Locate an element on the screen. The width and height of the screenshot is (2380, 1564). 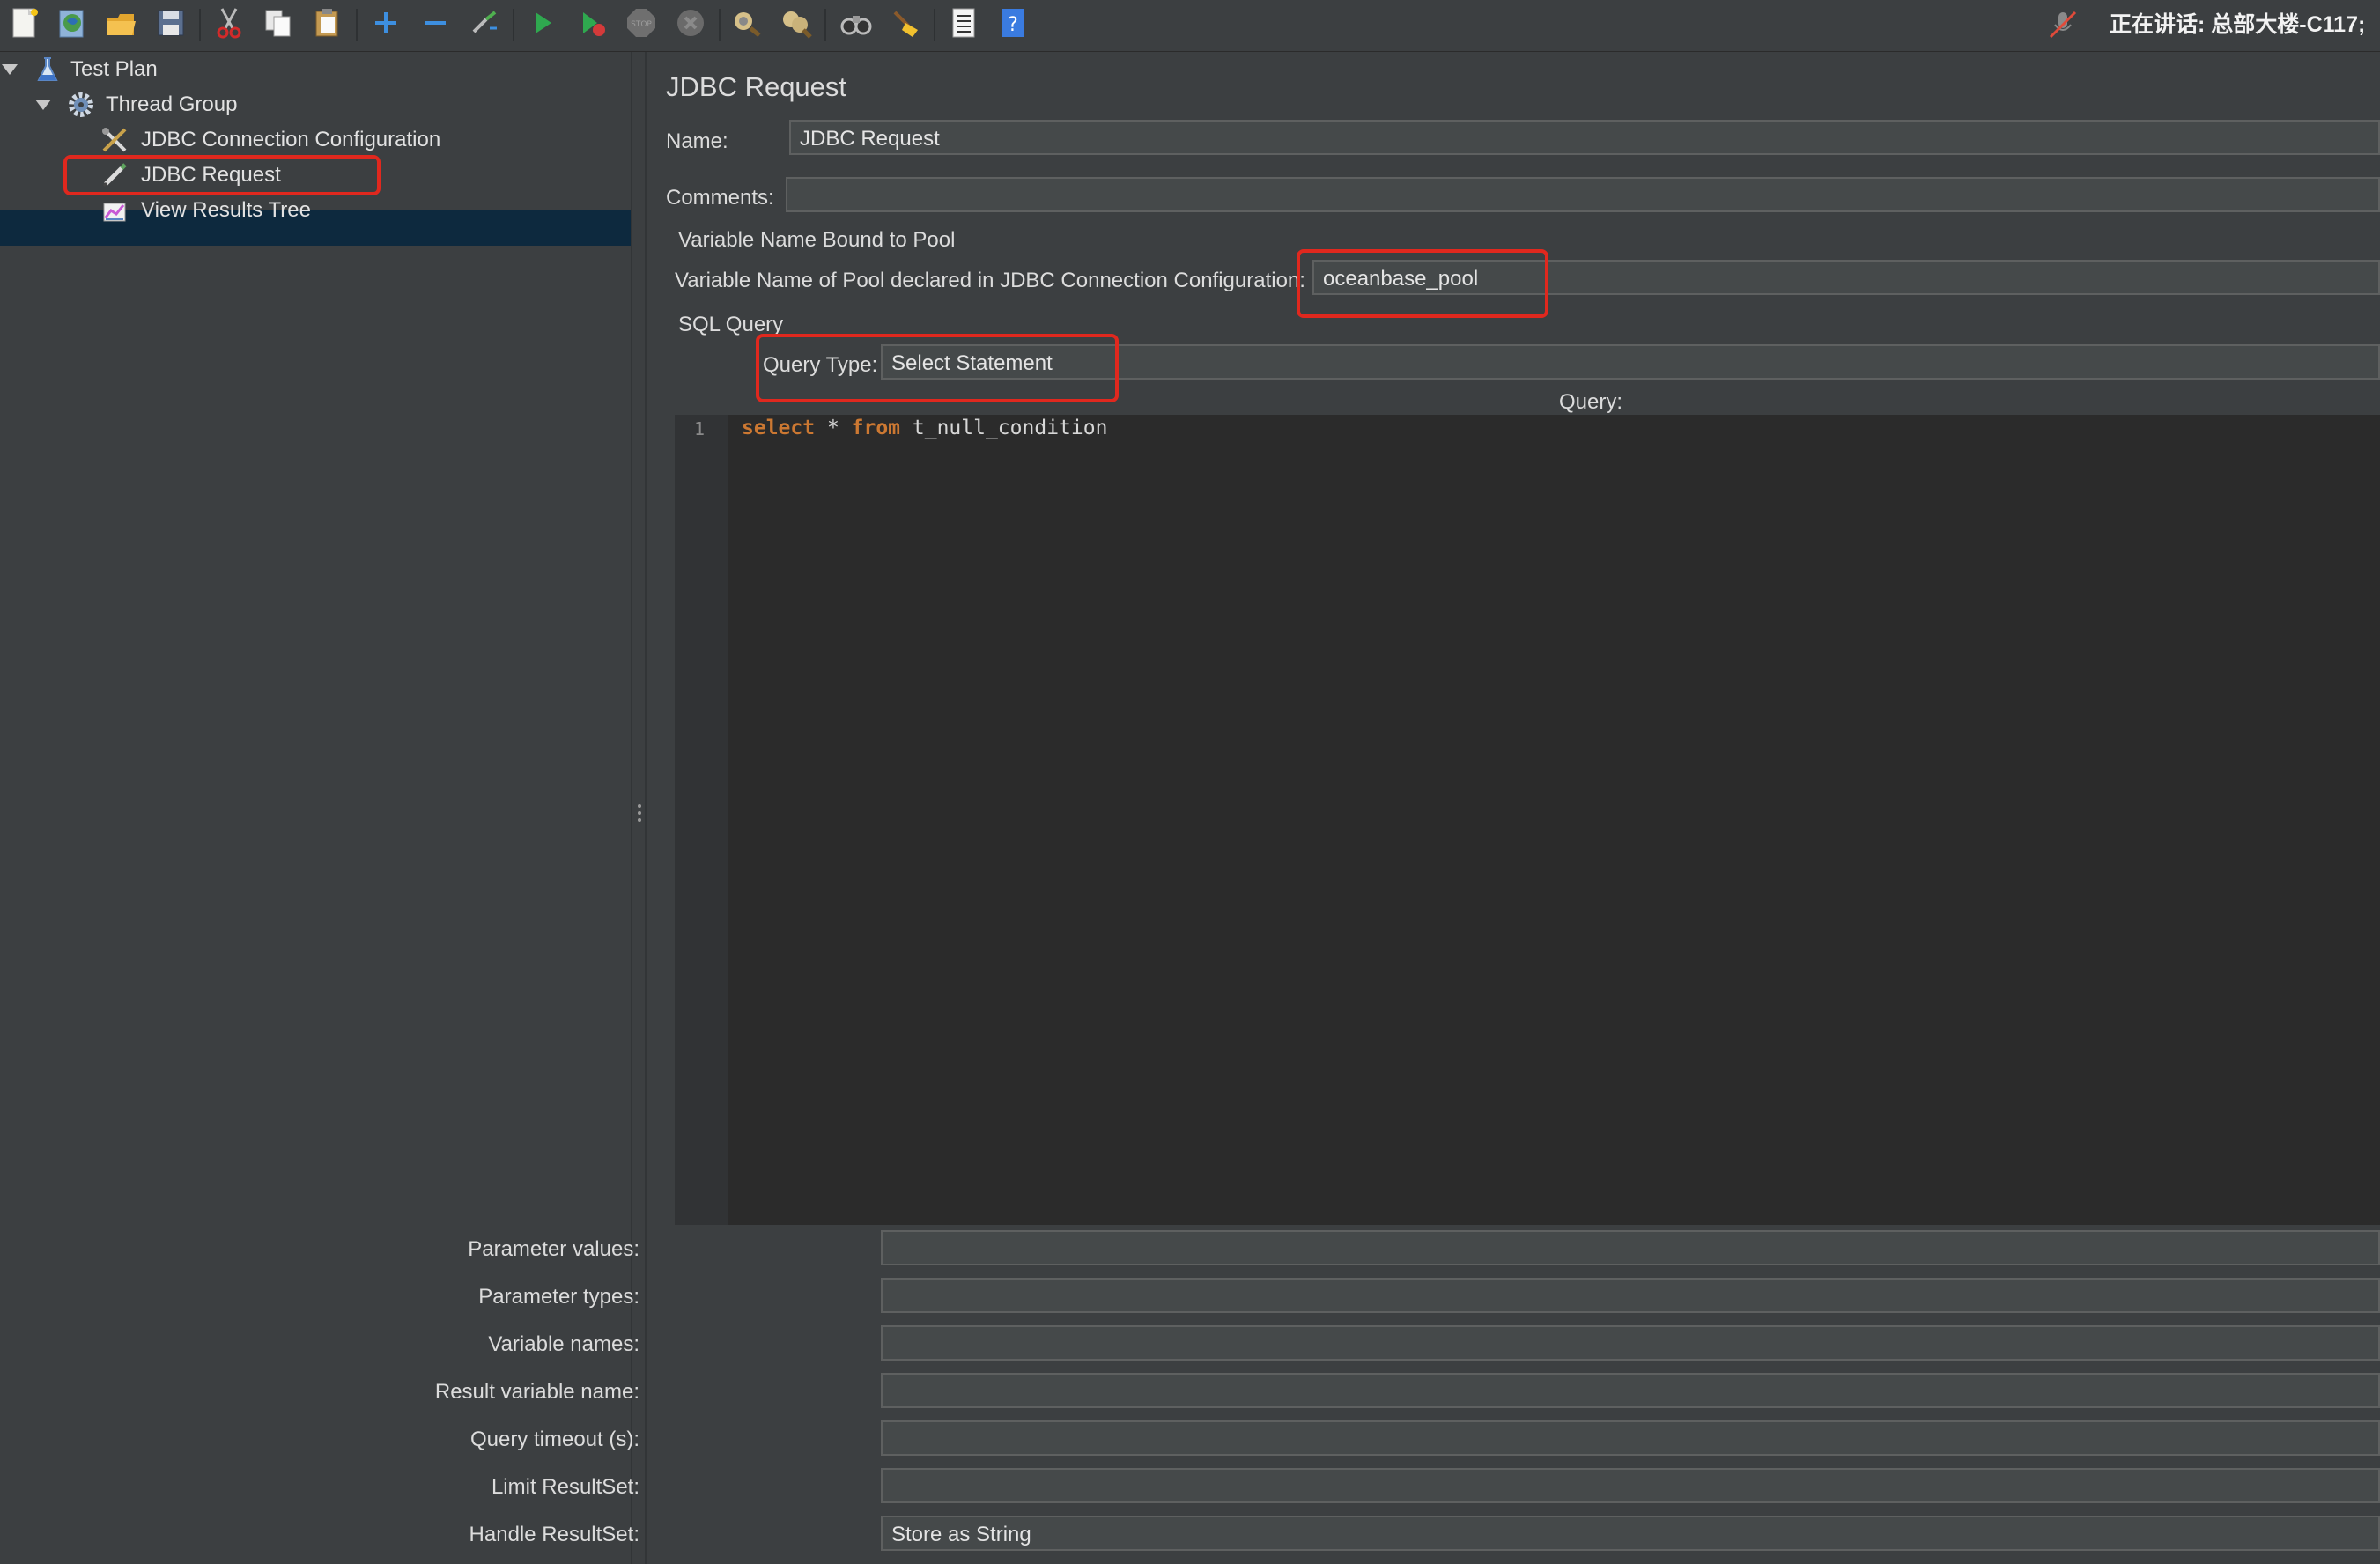
gear-icon is located at coordinates (81, 105).